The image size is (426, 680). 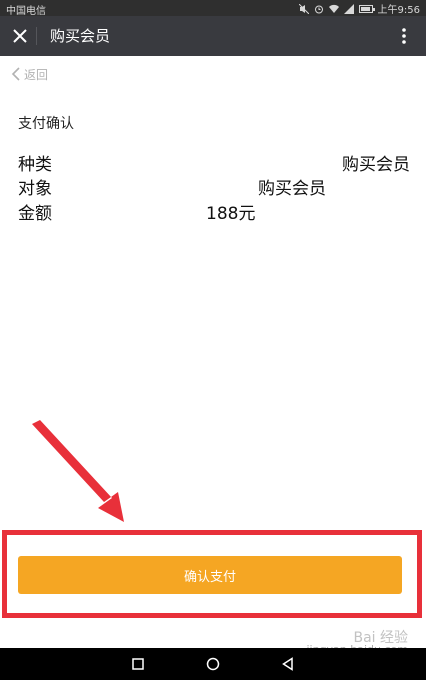 What do you see at coordinates (318, 9) in the screenshot?
I see `alarm-icon` at bounding box center [318, 9].